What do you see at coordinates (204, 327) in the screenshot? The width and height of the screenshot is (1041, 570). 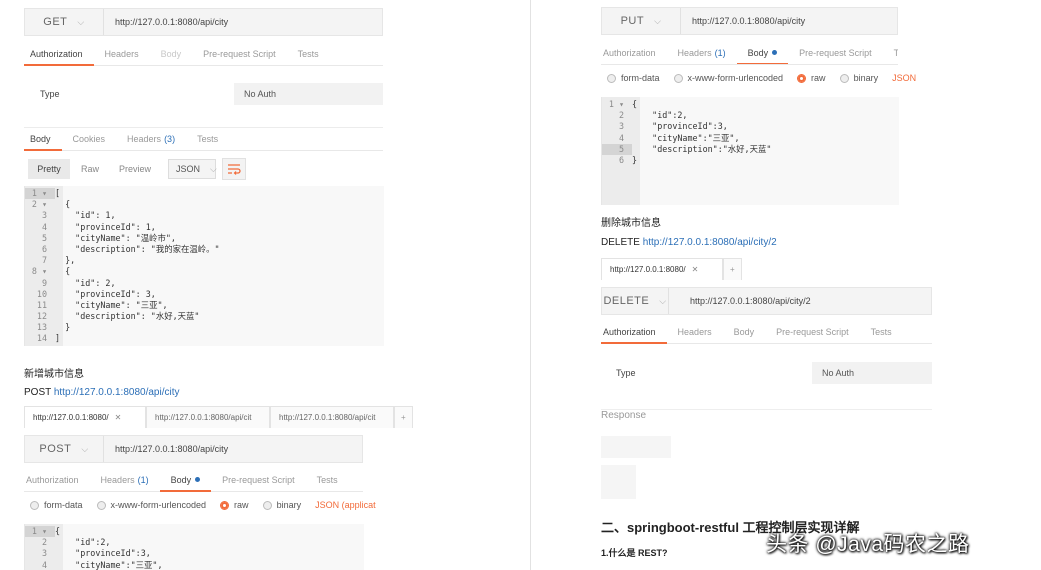 I see `code-line: 13 }` at bounding box center [204, 327].